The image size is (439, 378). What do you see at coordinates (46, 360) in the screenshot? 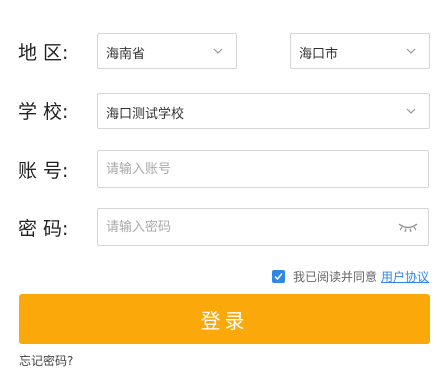
I see `forgot-password-link: 忘记密码?` at bounding box center [46, 360].